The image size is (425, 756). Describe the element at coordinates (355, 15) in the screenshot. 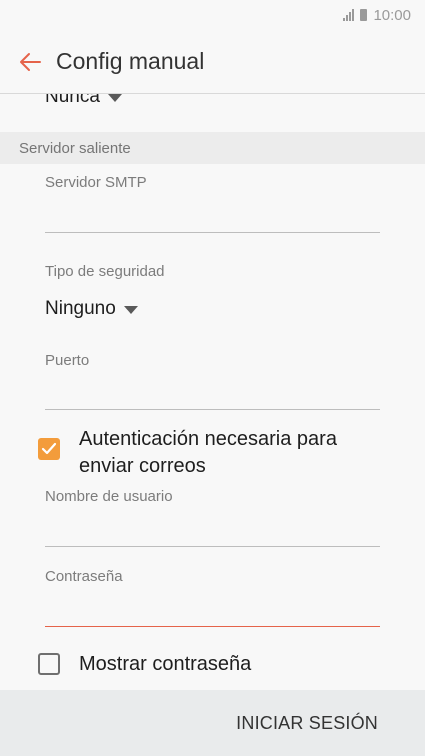

I see `status-icons` at that location.